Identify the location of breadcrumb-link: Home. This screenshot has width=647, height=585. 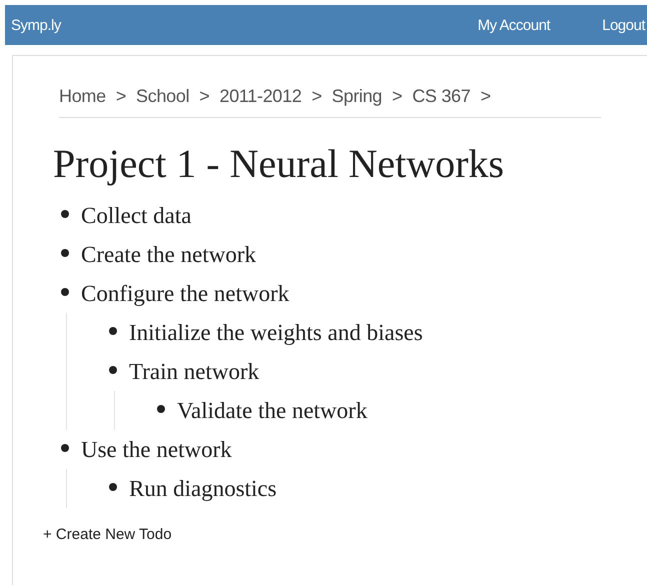
(82, 96).